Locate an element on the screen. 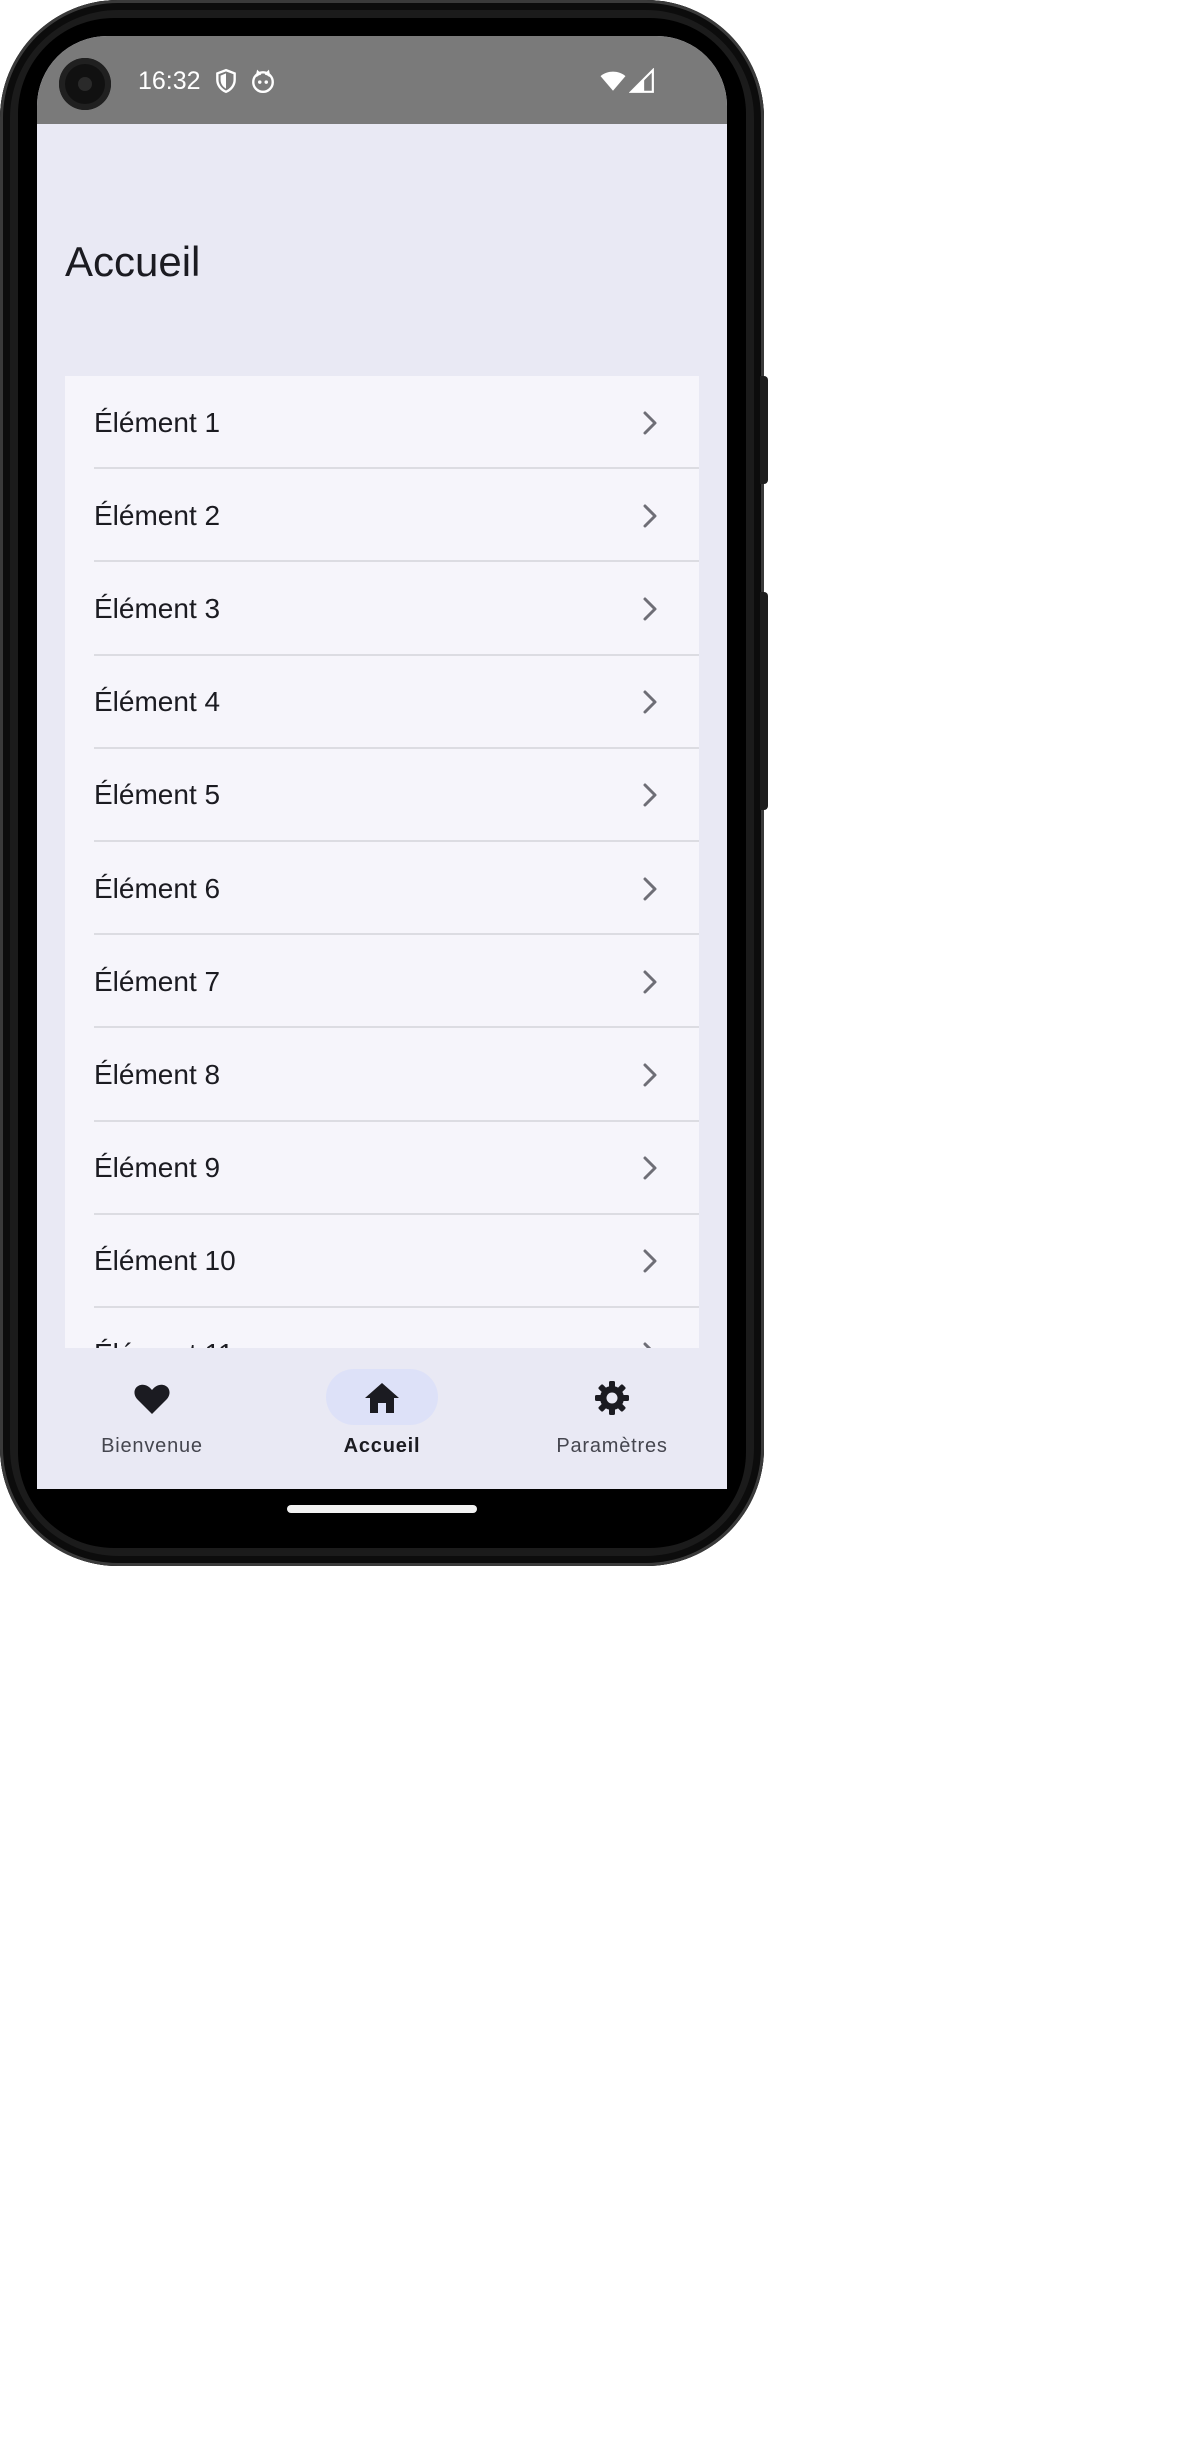  page-title: Accueil is located at coordinates (133, 261).